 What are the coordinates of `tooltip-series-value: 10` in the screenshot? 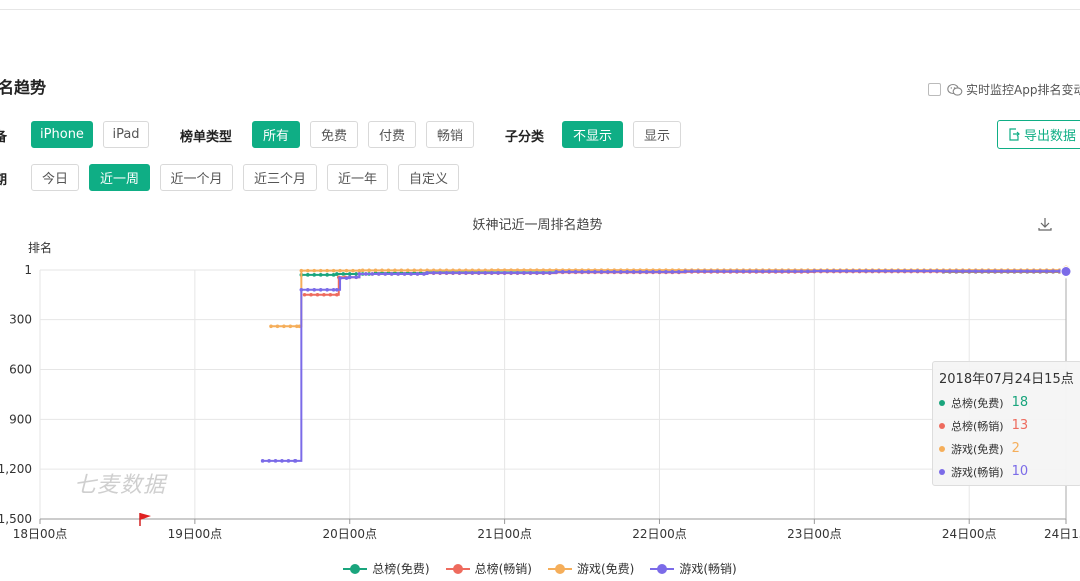 It's located at (1020, 471).